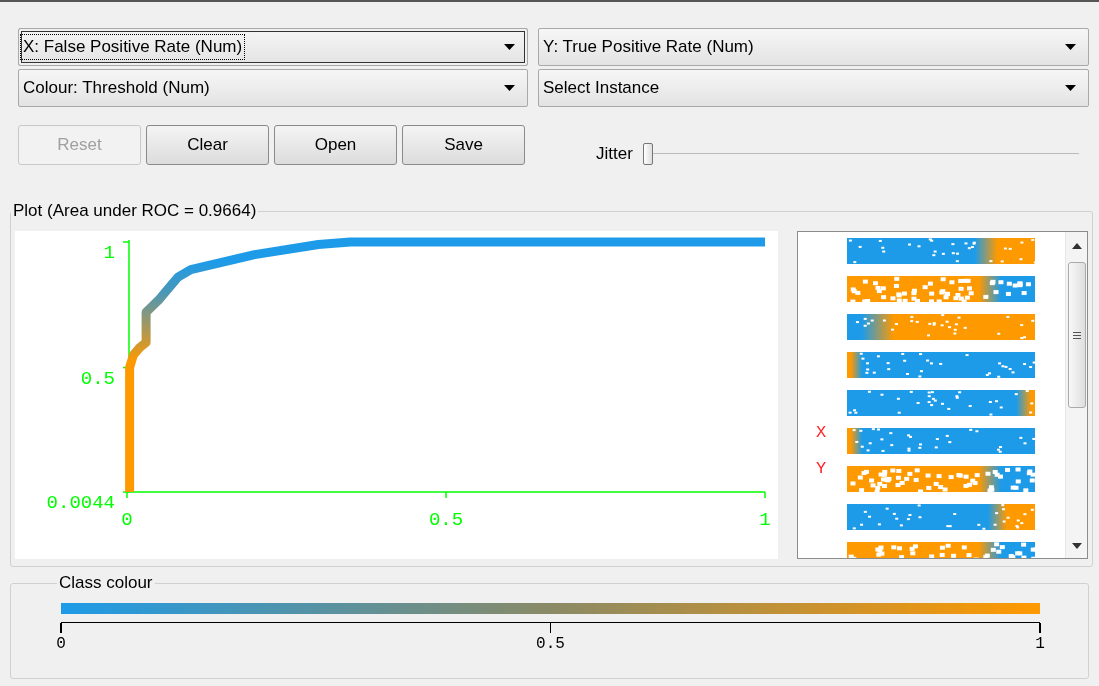 This screenshot has height=686, width=1099. What do you see at coordinates (550, 644) in the screenshot?
I see `colour-scale-label: 0.5` at bounding box center [550, 644].